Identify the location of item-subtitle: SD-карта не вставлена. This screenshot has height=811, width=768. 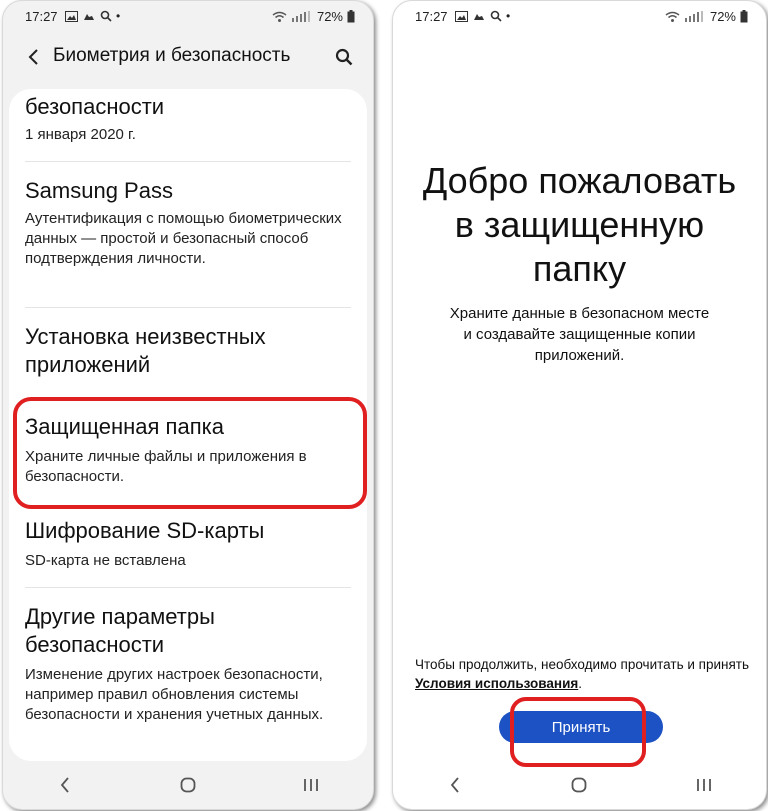
(105, 560).